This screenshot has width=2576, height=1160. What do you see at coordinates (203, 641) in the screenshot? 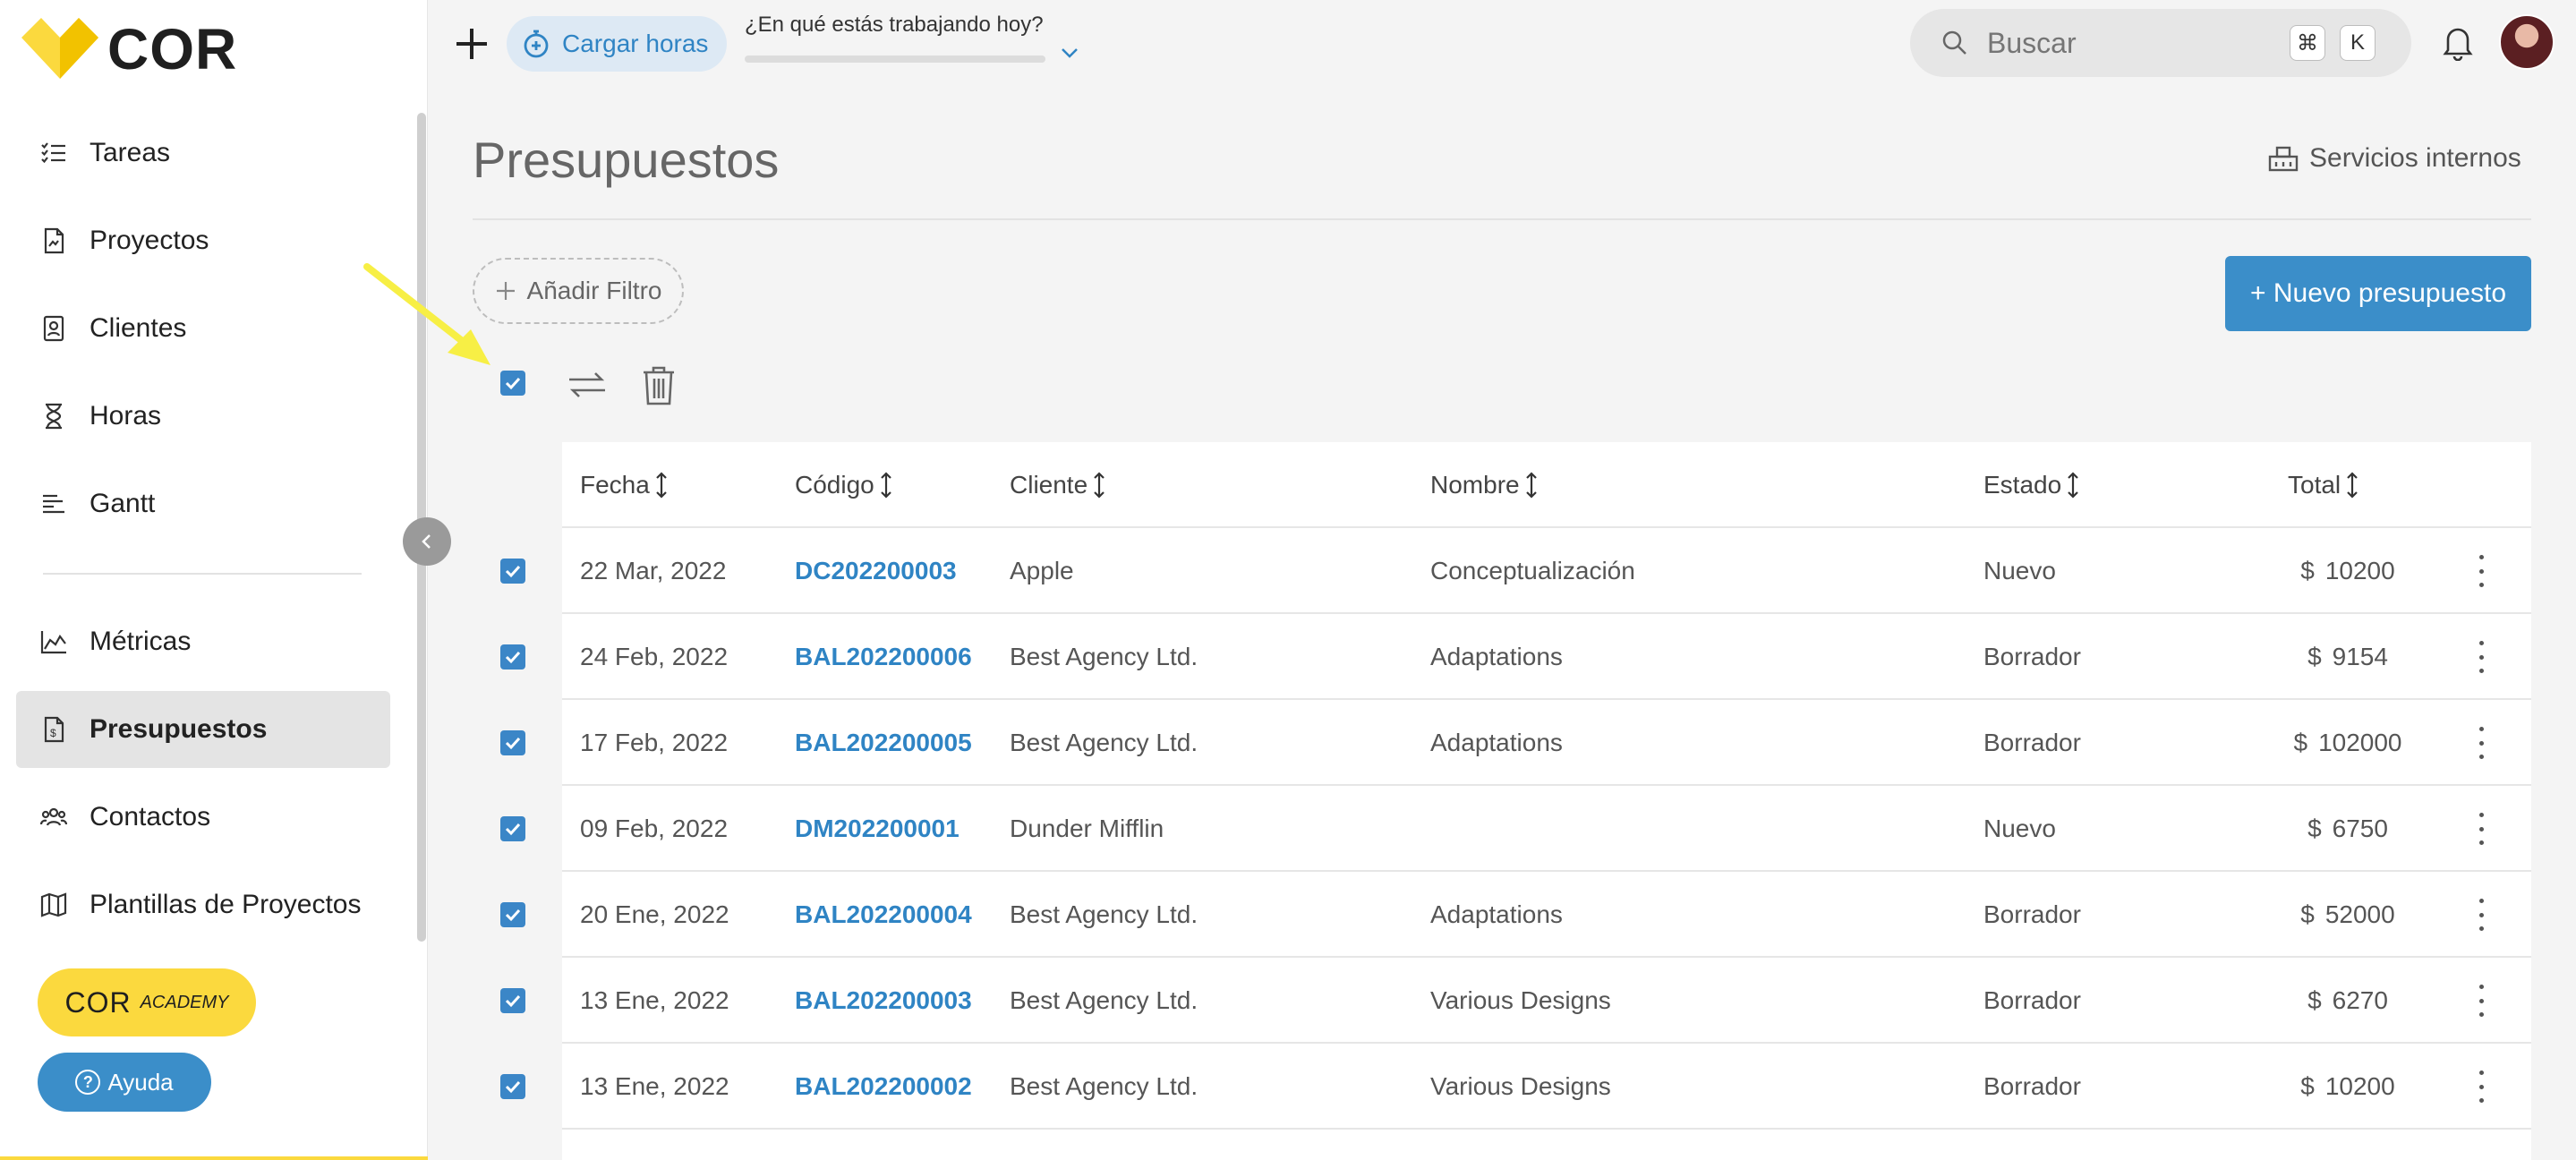
I see `sidebar-item-metricas: Métricas` at bounding box center [203, 641].